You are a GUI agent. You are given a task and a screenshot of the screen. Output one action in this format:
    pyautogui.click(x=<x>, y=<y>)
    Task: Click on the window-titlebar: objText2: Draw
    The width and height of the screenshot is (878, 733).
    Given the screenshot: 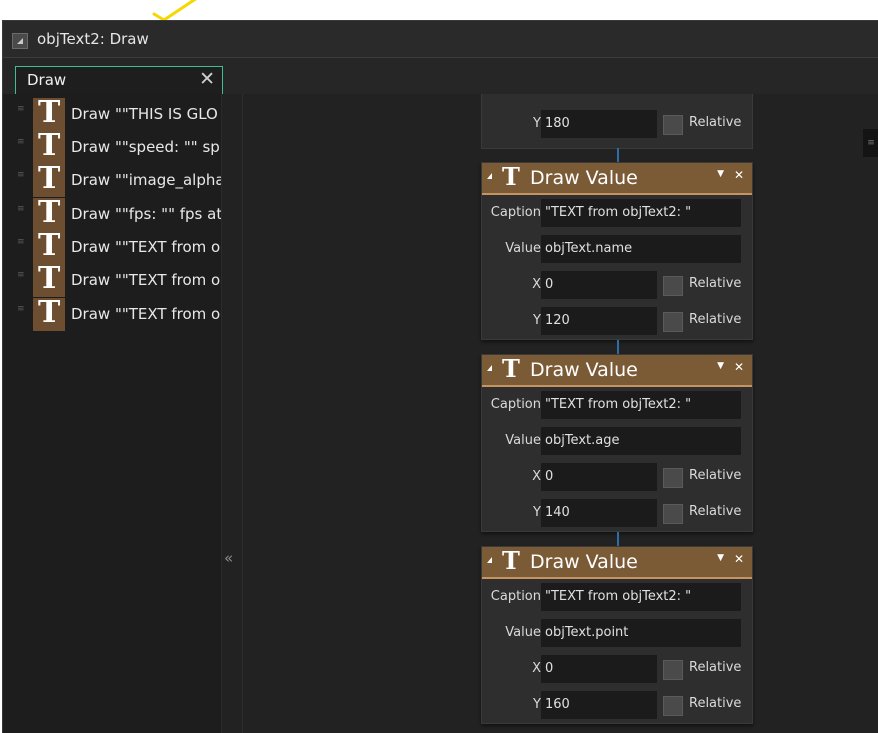 What is the action you would take?
    pyautogui.click(x=440, y=39)
    